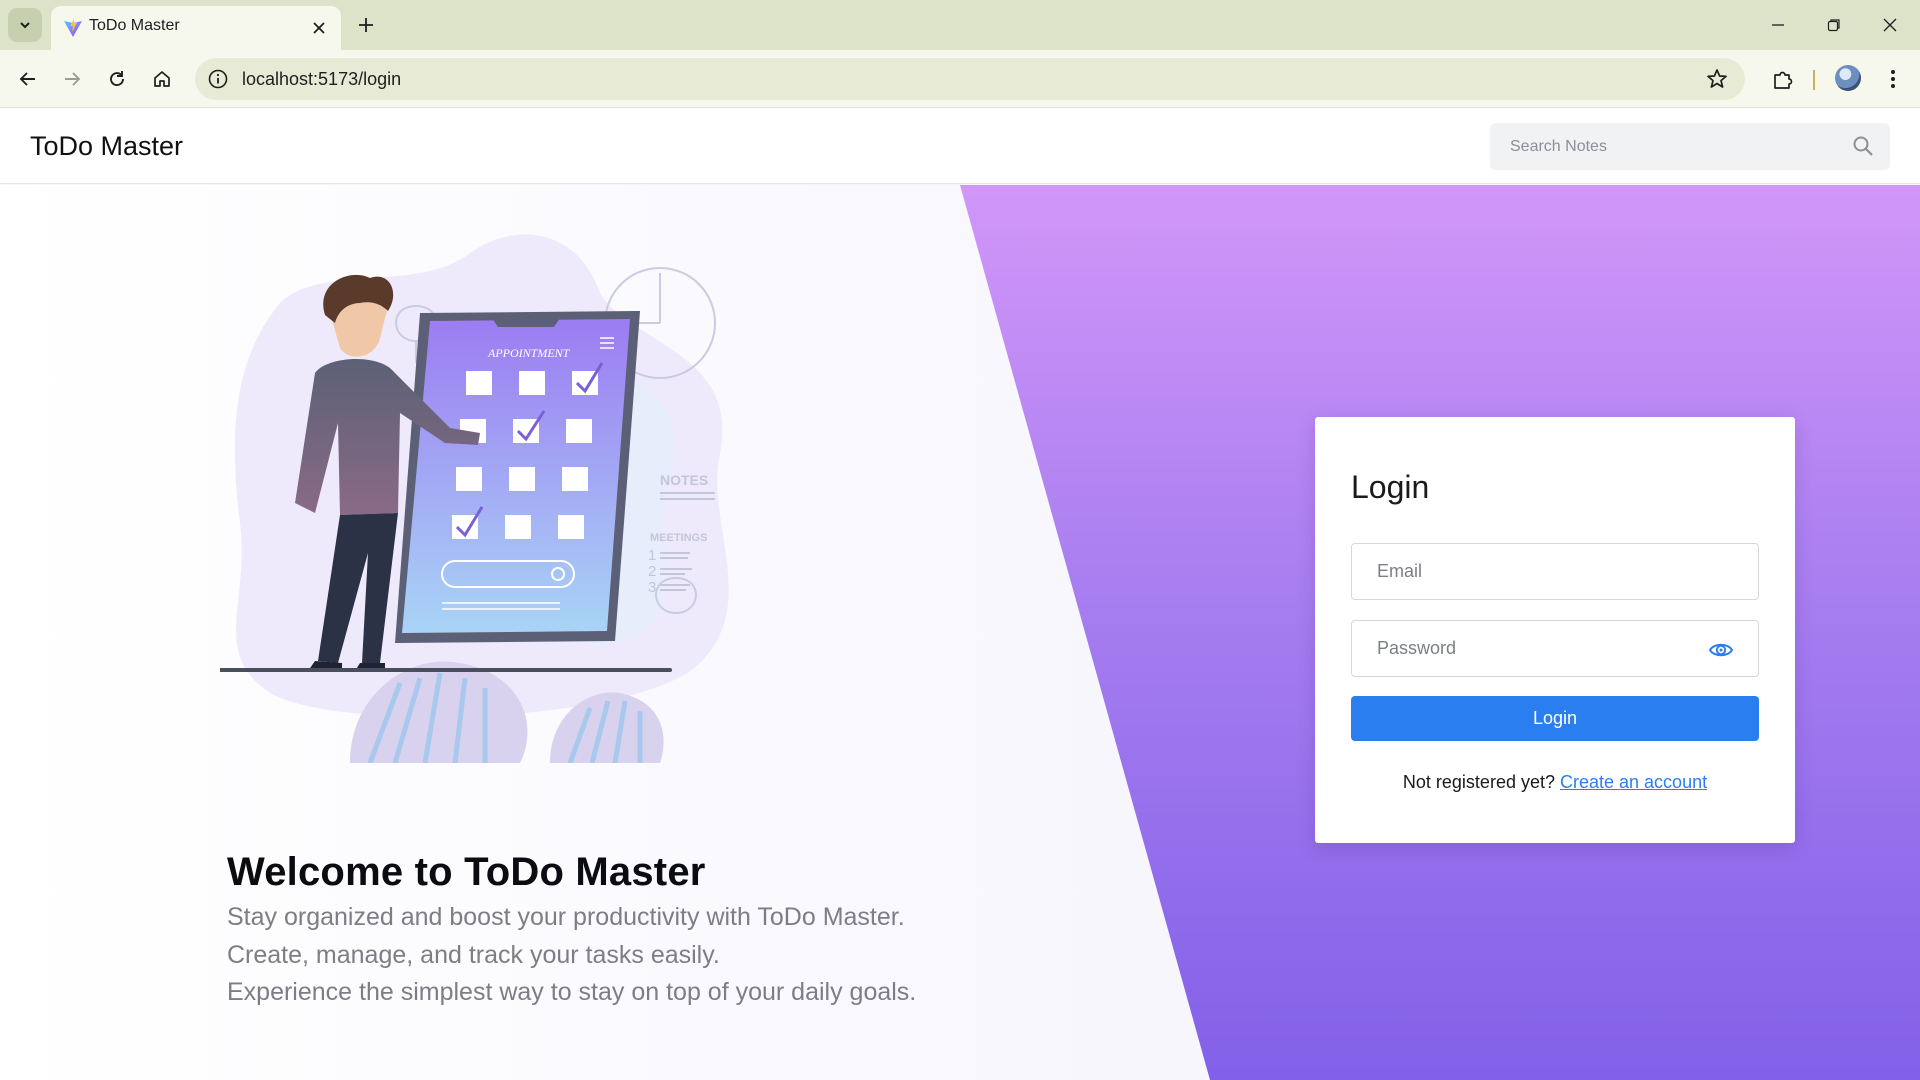 The image size is (1920, 1080). Describe the element at coordinates (106, 146) in the screenshot. I see `brand-title: ToDo Master` at that location.